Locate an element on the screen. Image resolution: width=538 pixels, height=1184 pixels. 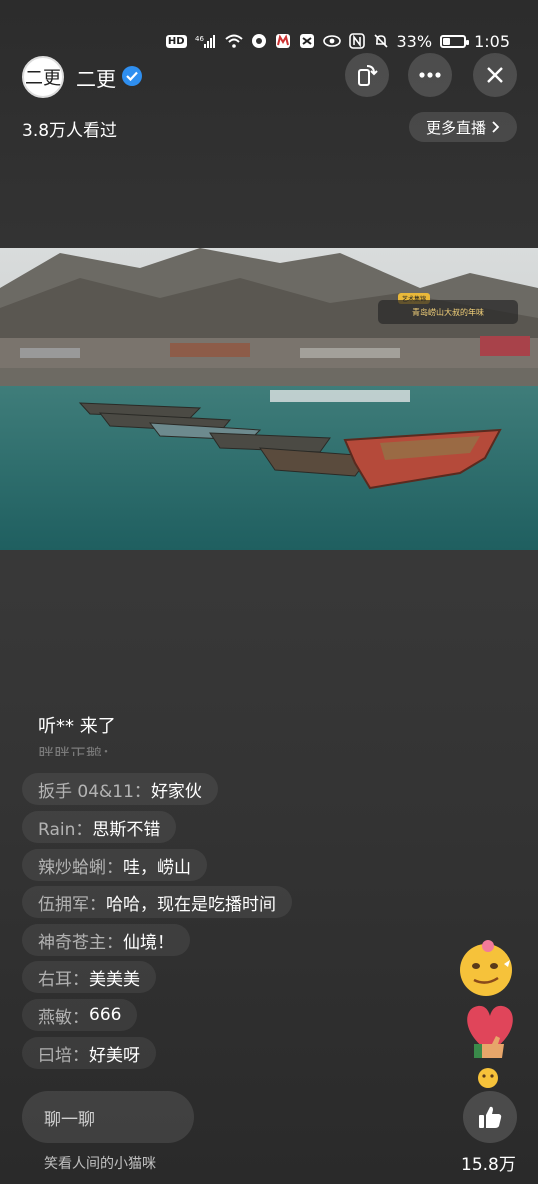
clock: 1:05 is located at coordinates (492, 41).